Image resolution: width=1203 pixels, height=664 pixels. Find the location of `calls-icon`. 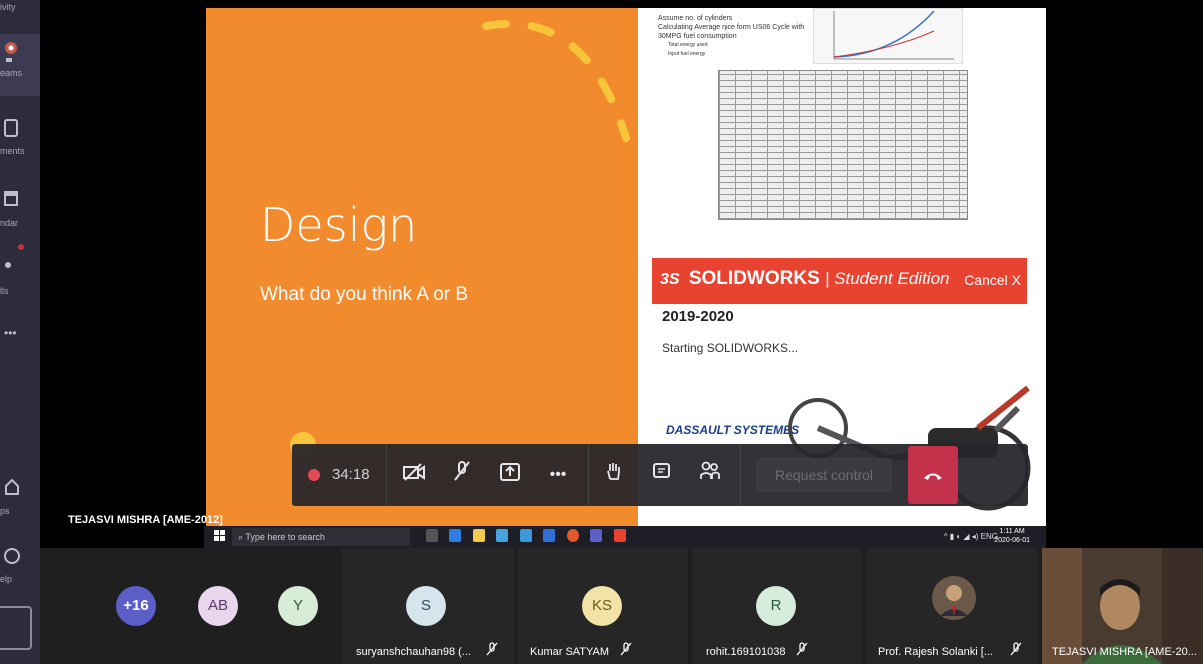

calls-icon is located at coordinates (11, 269).